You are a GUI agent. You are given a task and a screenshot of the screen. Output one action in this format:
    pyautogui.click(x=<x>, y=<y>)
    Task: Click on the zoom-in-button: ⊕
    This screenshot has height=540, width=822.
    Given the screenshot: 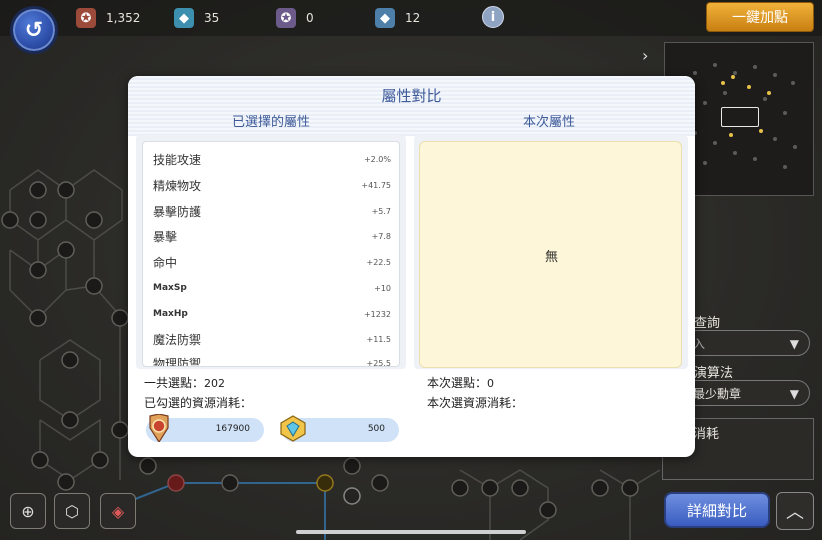 What is the action you would take?
    pyautogui.click(x=28, y=511)
    